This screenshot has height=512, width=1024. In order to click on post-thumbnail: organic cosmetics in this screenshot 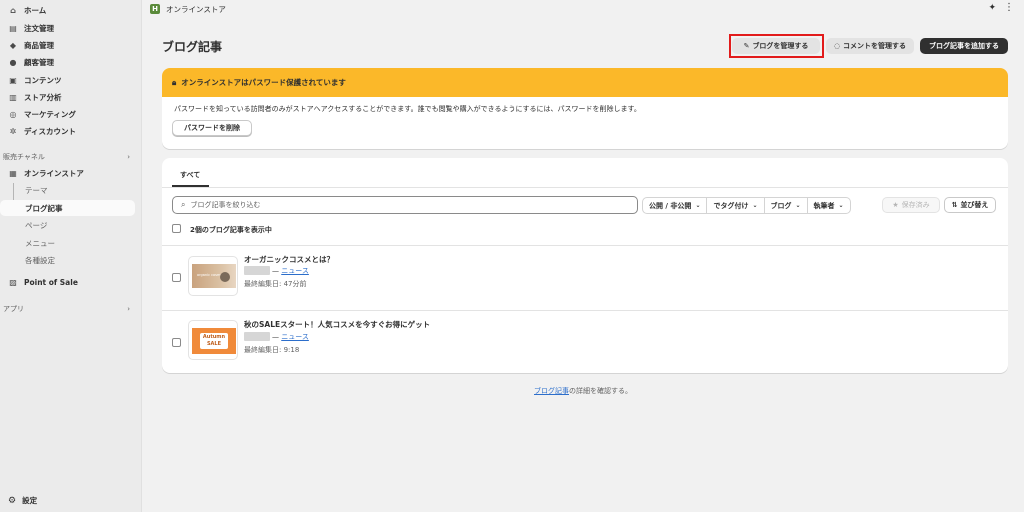, I will do `click(213, 276)`.